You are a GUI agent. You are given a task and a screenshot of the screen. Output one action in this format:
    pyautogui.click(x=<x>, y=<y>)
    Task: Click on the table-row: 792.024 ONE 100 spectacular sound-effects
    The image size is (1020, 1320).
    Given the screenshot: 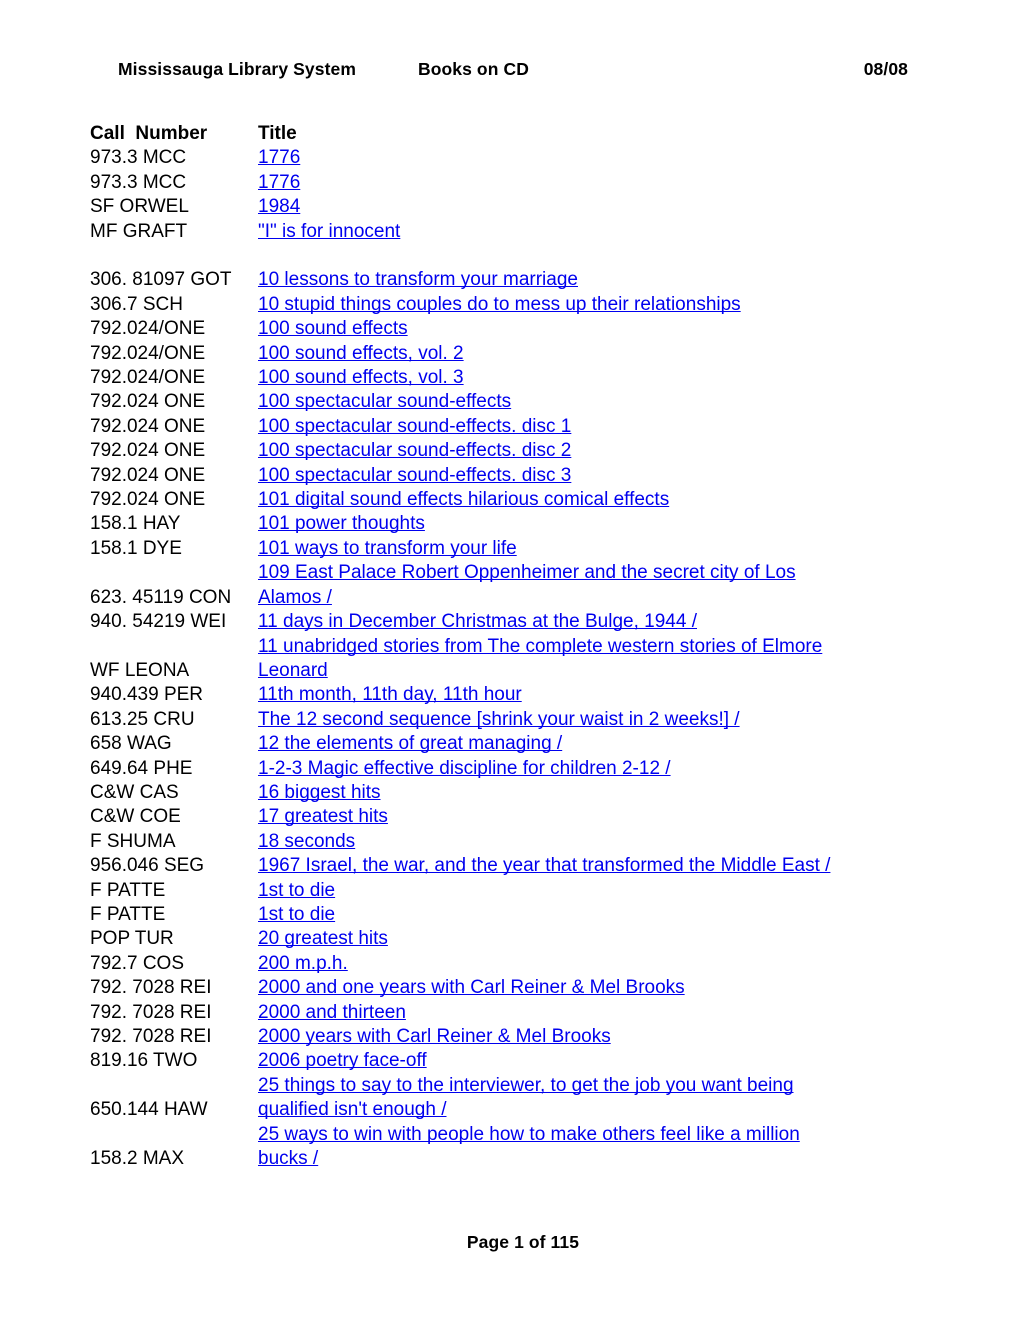 What is the action you would take?
    pyautogui.click(x=464, y=402)
    